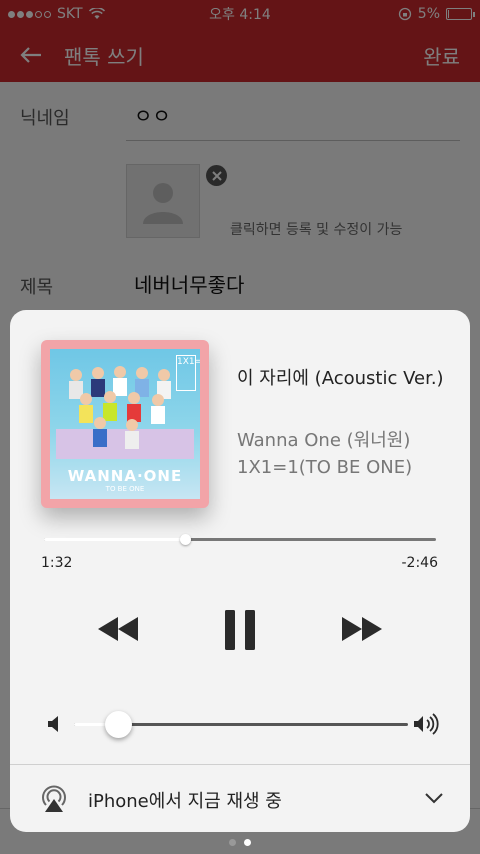  I want to click on airplay-label: iPhone에서 지금 재생 중, so click(185, 801).